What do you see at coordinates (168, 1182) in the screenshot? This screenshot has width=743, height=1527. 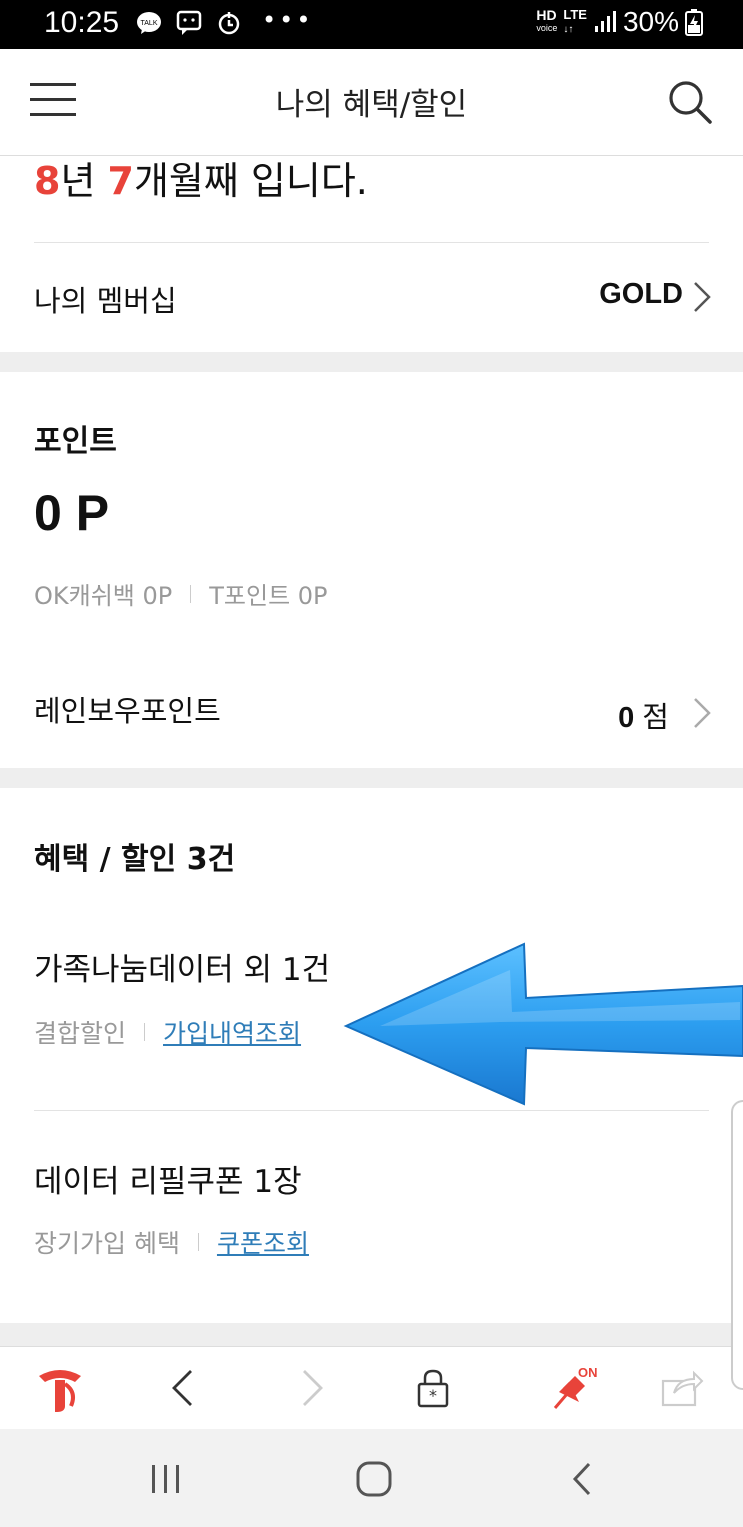 I see `benefit-item-title: 데이터 리필쿠폰 1장` at bounding box center [168, 1182].